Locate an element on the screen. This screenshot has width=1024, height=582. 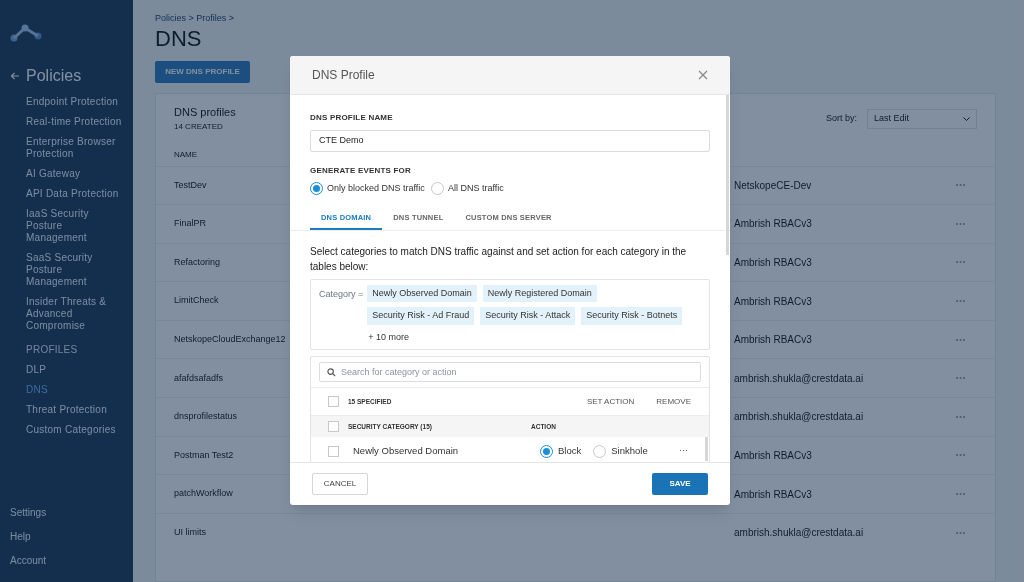
table-cell-text: NetskopeCE-Dev is located at coordinates (773, 185).